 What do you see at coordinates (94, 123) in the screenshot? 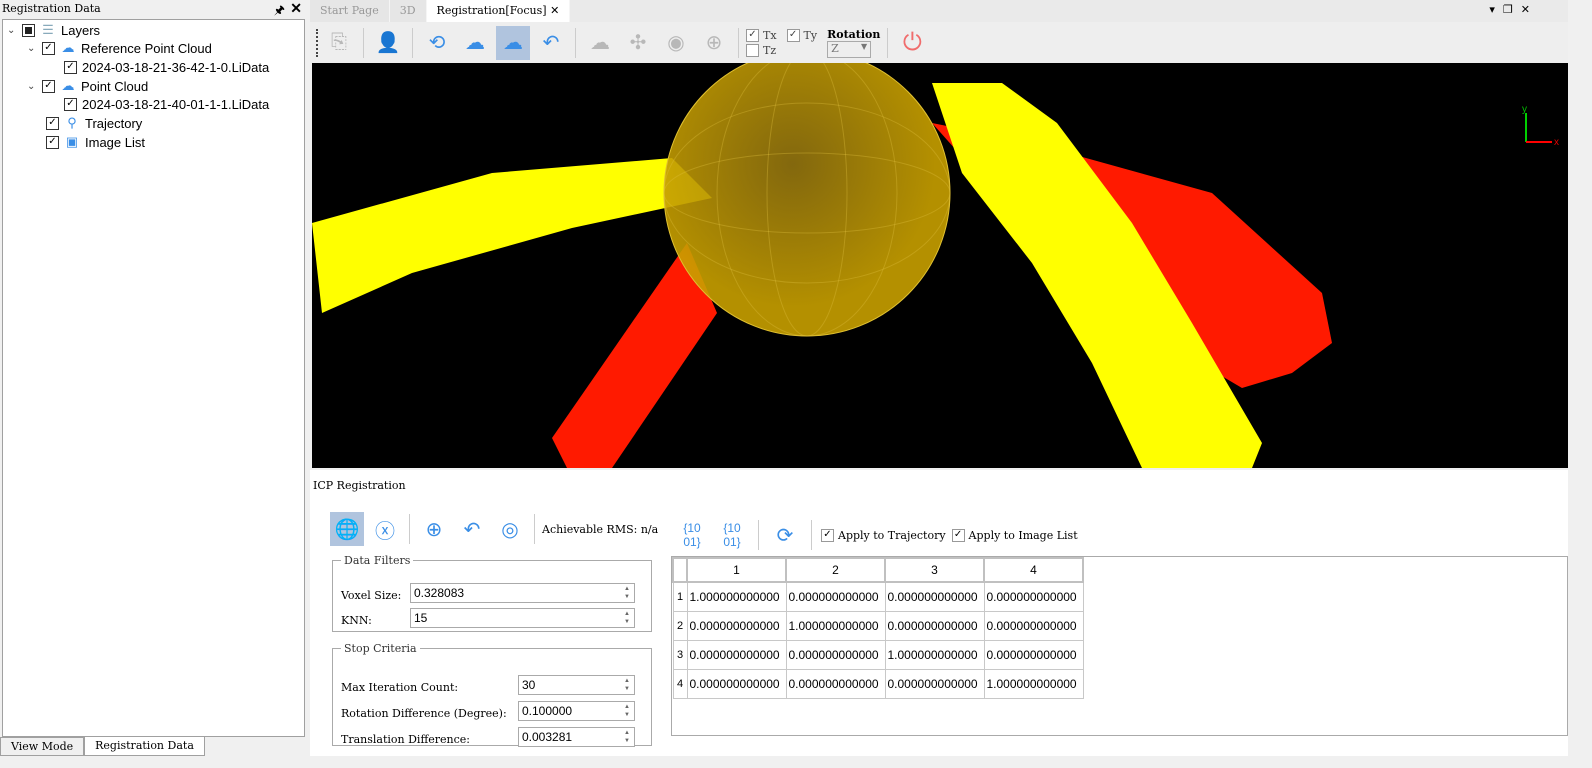
I see `tree-item-trajectory: ✓ ⚲ Trajectory` at bounding box center [94, 123].